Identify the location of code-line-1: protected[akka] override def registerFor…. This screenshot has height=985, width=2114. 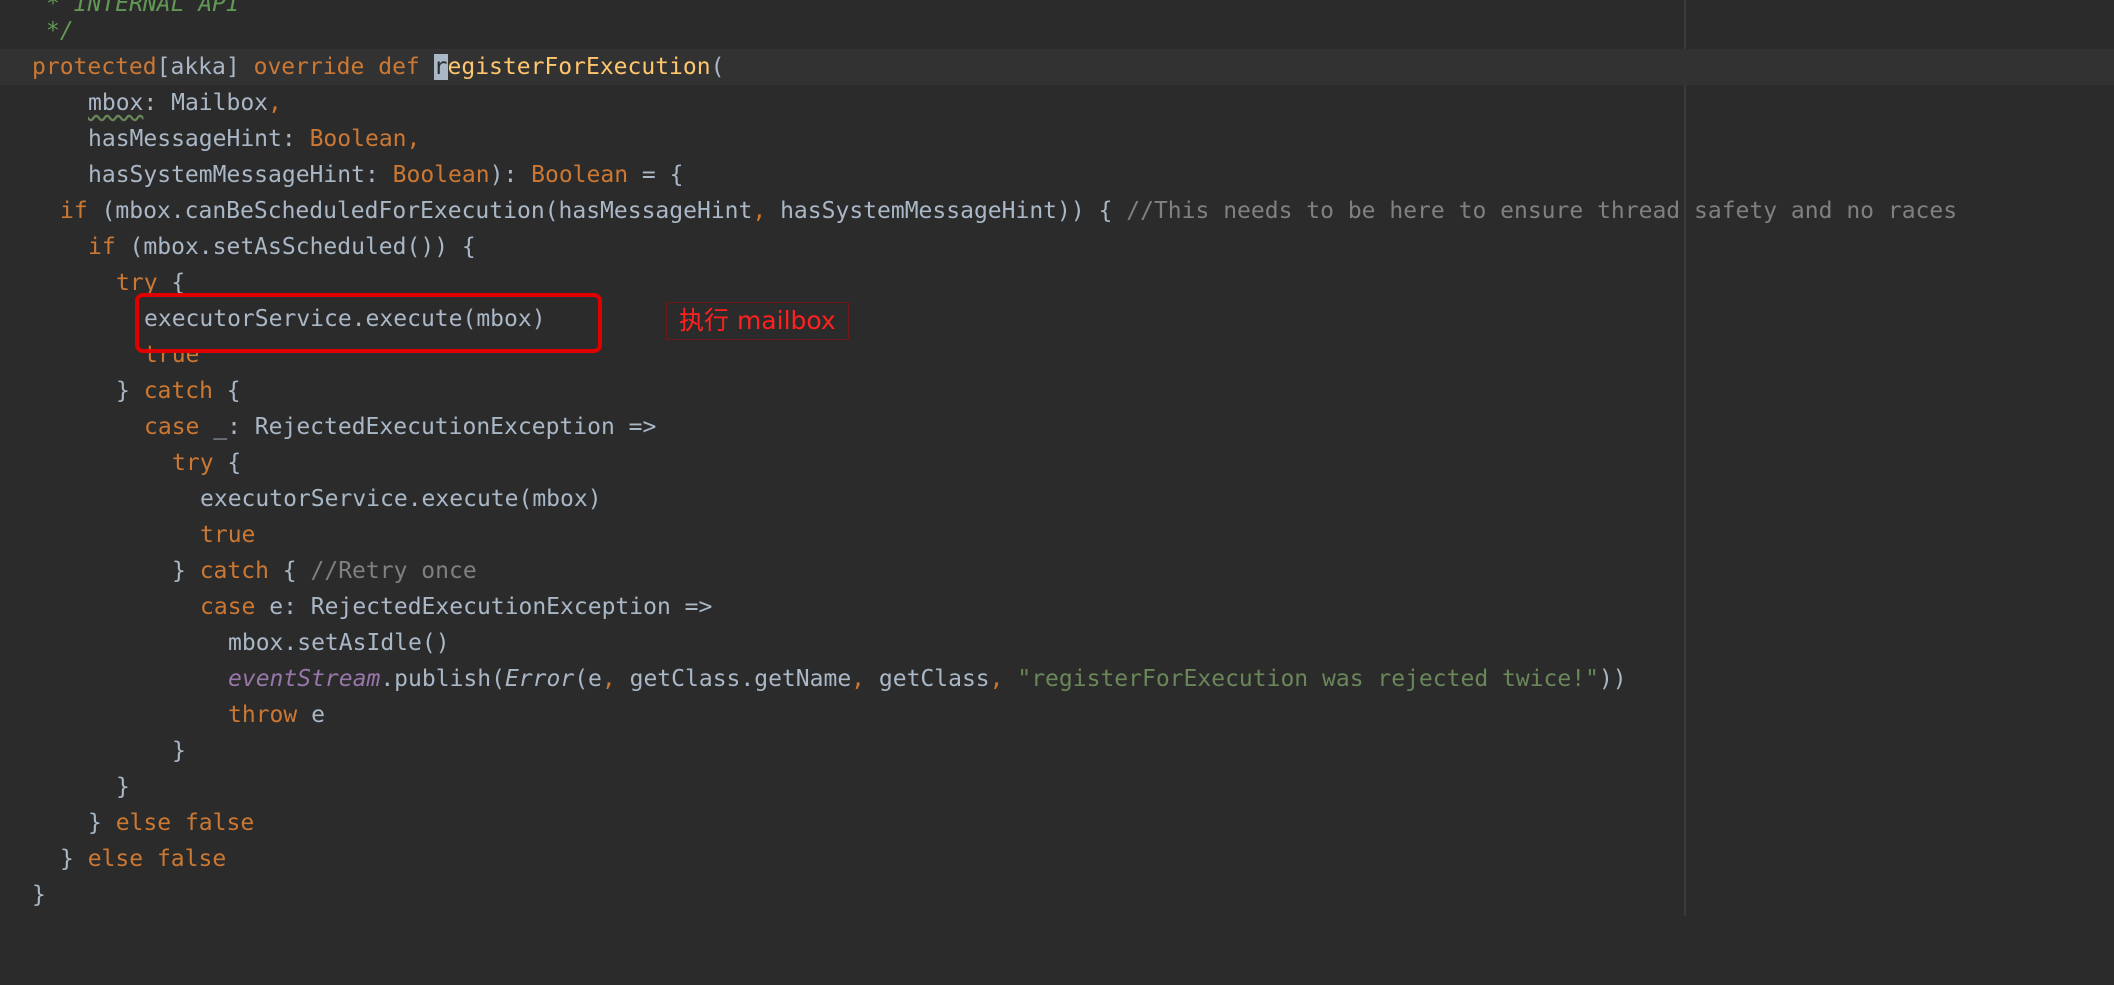
(1057, 67).